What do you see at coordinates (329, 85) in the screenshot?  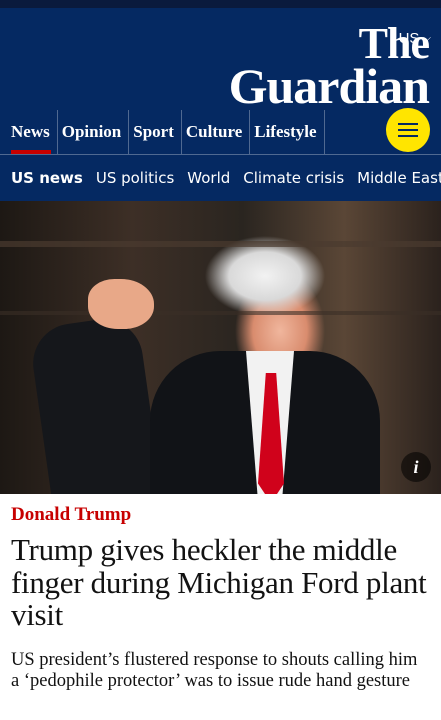 I see `logo-line-2: Guardian` at bounding box center [329, 85].